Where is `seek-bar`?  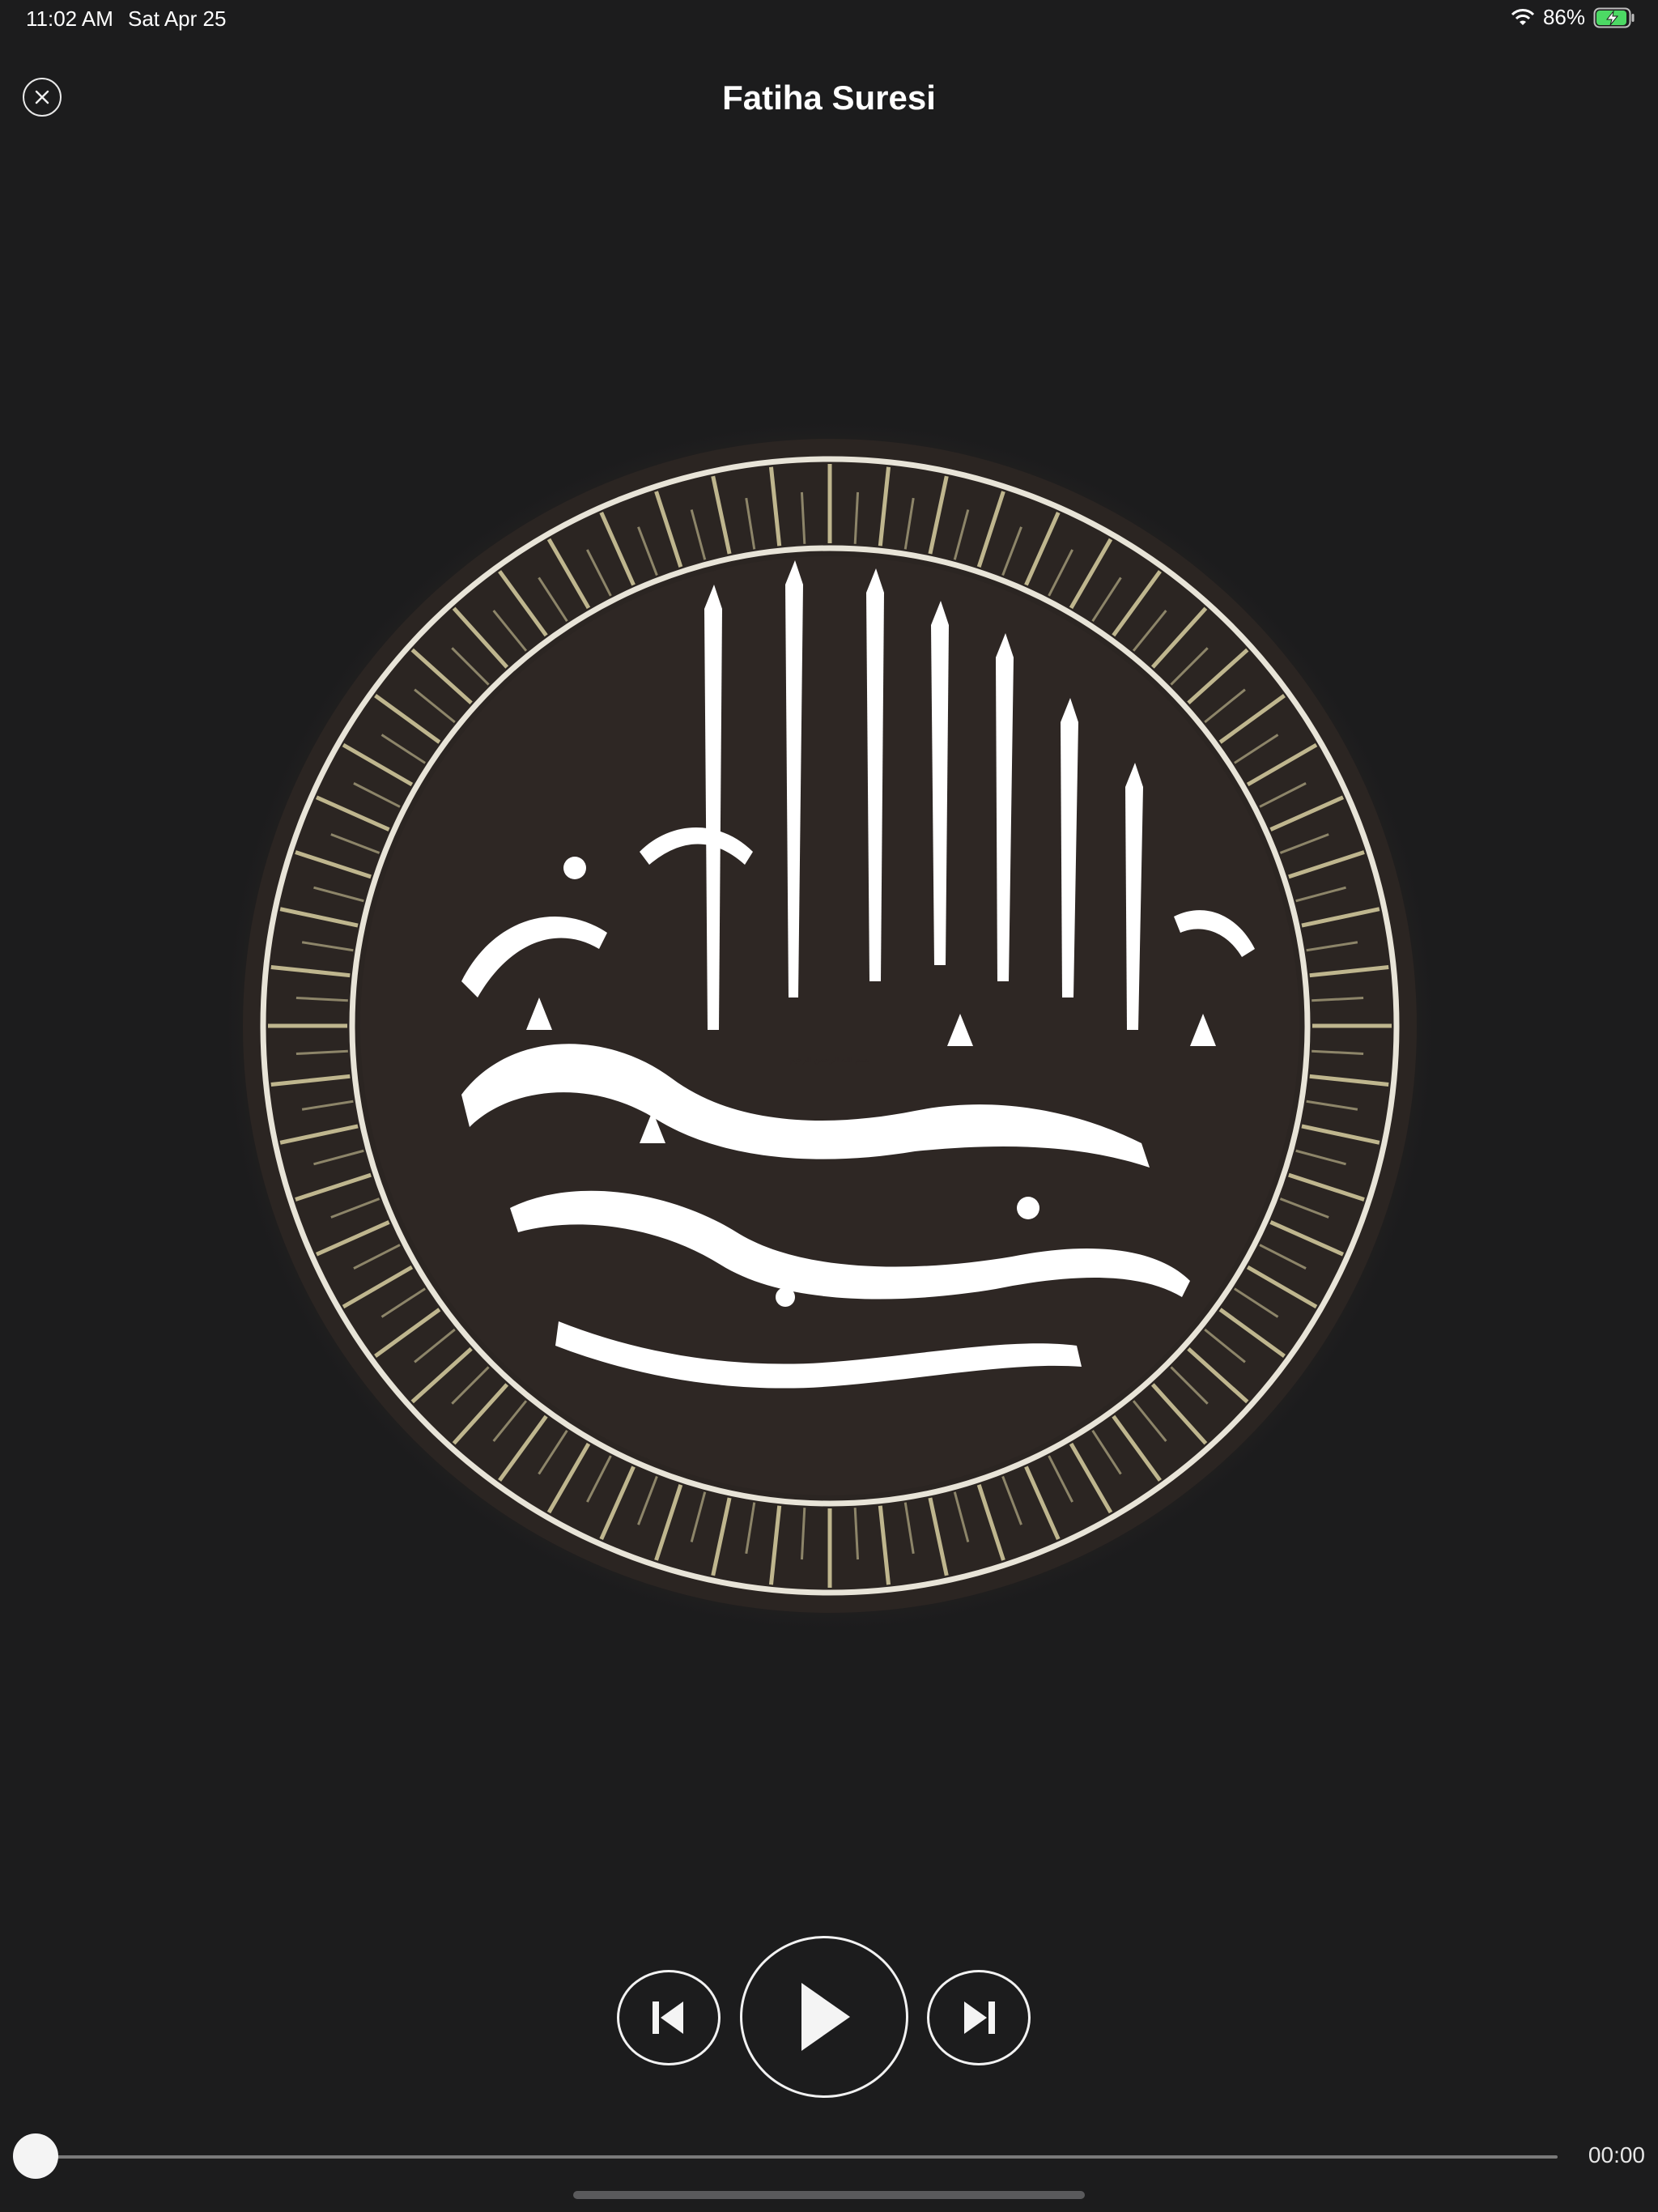
seek-bar is located at coordinates (797, 2157).